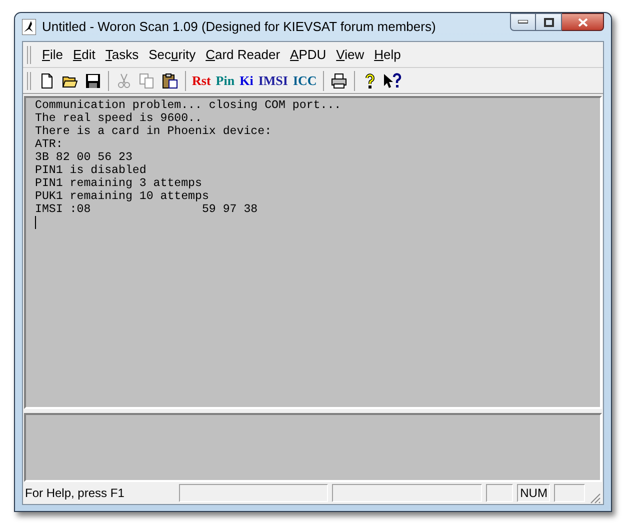  Describe the element at coordinates (118, 183) in the screenshot. I see `console-line: PIN1 remaining 3 attemps` at that location.